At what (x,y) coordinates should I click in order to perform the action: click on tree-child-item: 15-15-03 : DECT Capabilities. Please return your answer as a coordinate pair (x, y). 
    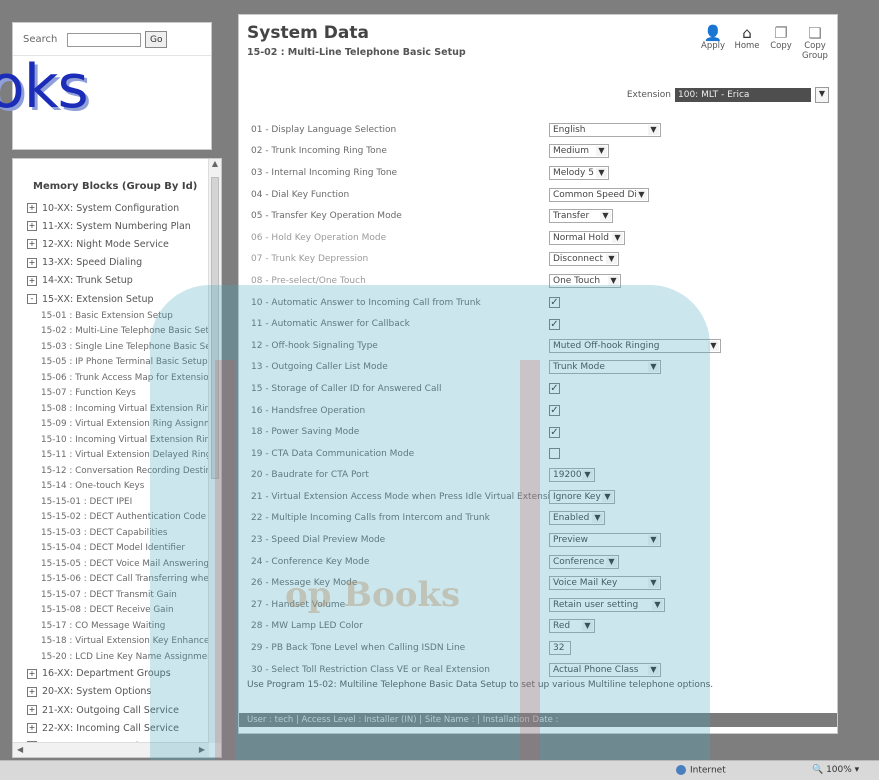
    Looking at the image, I should click on (116, 533).